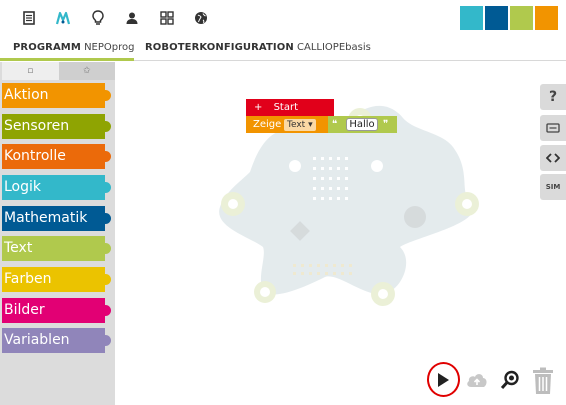 Image resolution: width=566 pixels, height=405 pixels. I want to click on text-value-field: Hallo, so click(362, 124).